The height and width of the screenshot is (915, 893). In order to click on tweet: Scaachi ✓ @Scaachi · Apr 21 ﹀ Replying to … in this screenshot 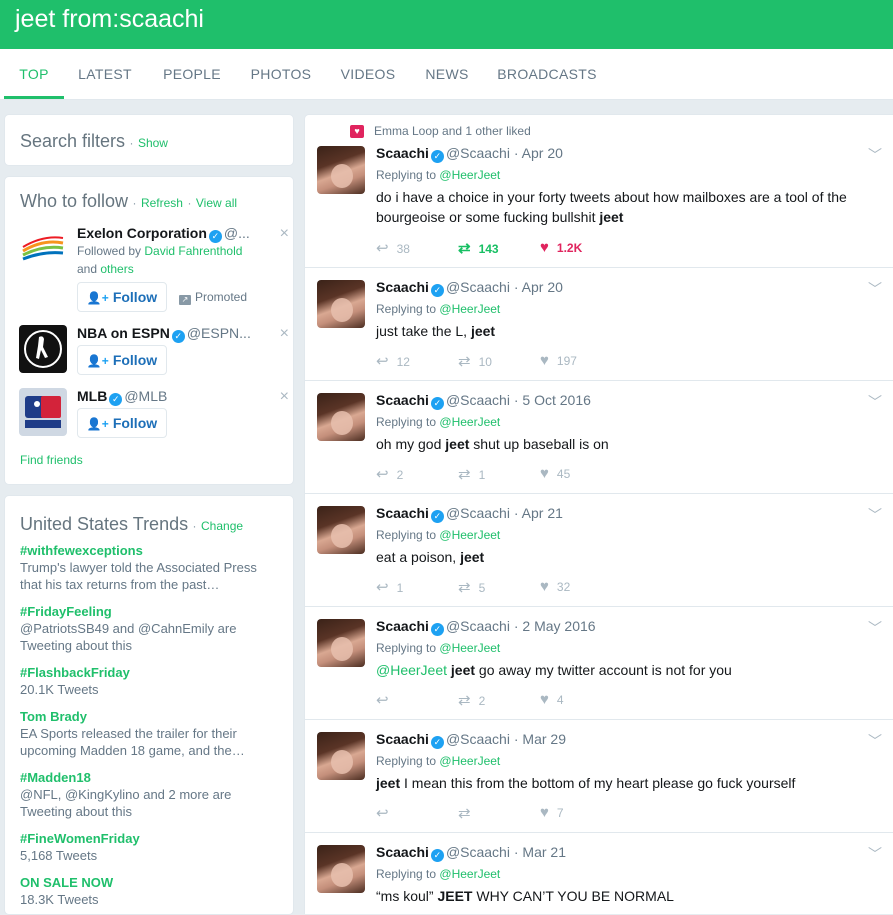, I will do `click(599, 550)`.